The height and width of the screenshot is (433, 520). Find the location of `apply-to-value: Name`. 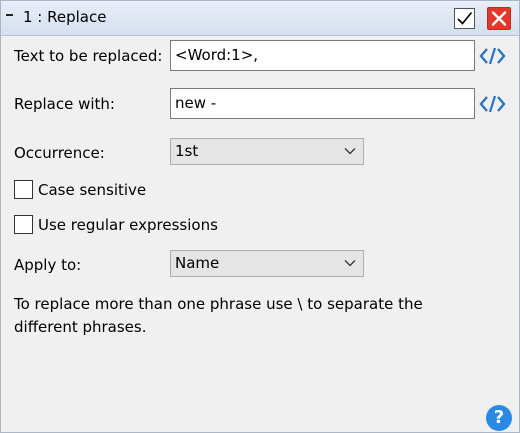

apply-to-value: Name is located at coordinates (197, 263).